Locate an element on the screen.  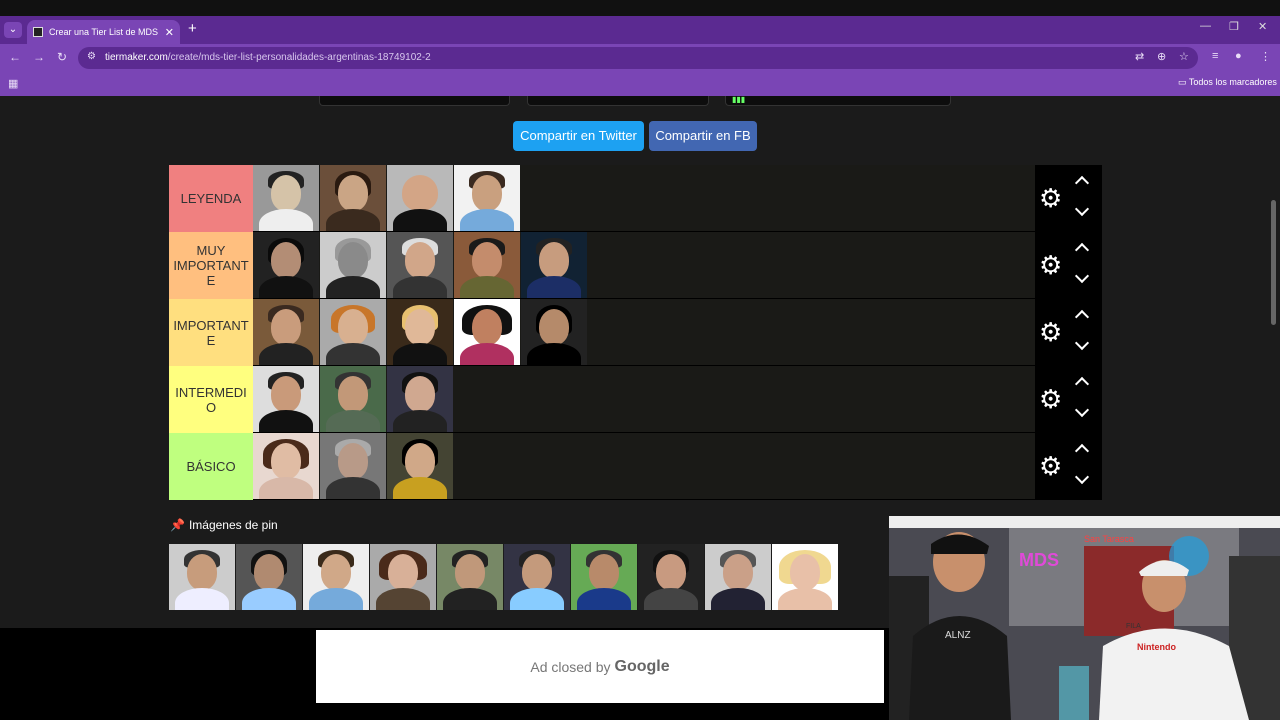
bookmarks-bar is located at coordinates (640, 84).